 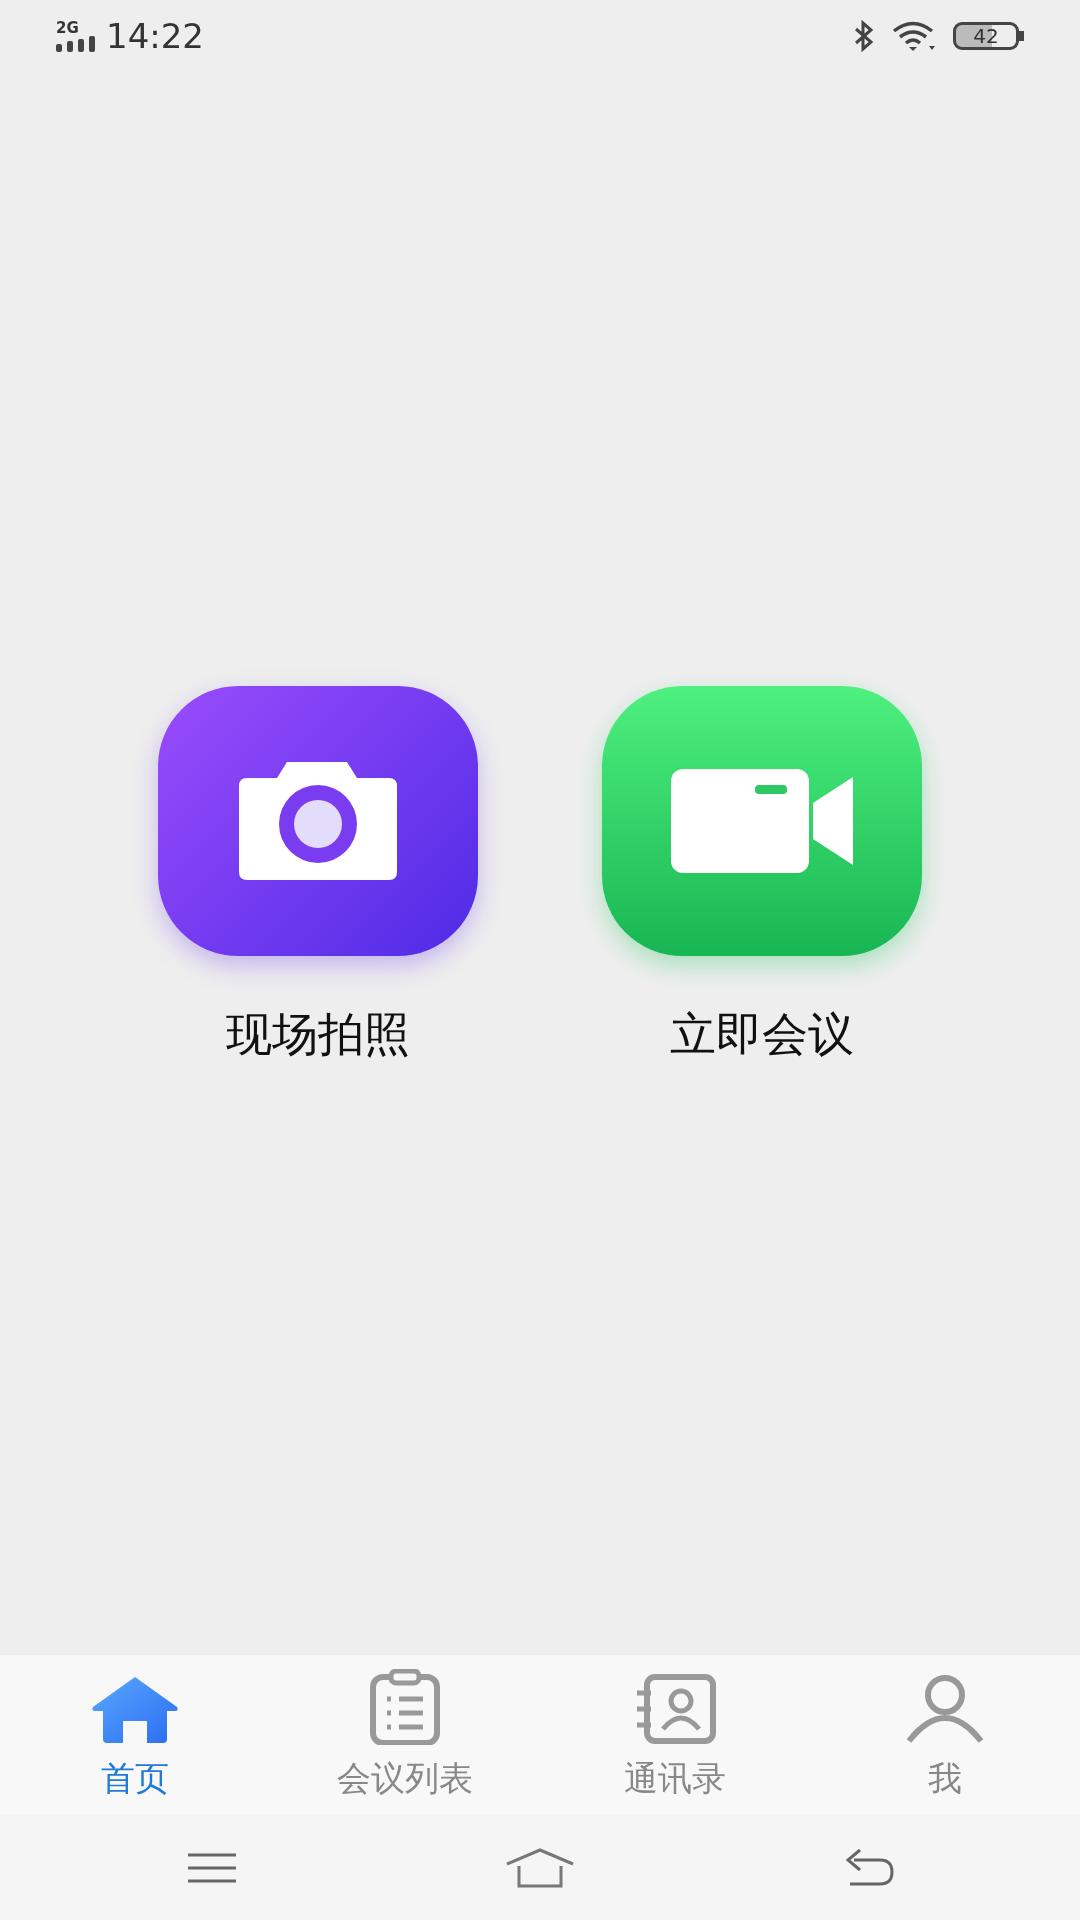 I want to click on action-label: 立即会议, so click(x=762, y=1034).